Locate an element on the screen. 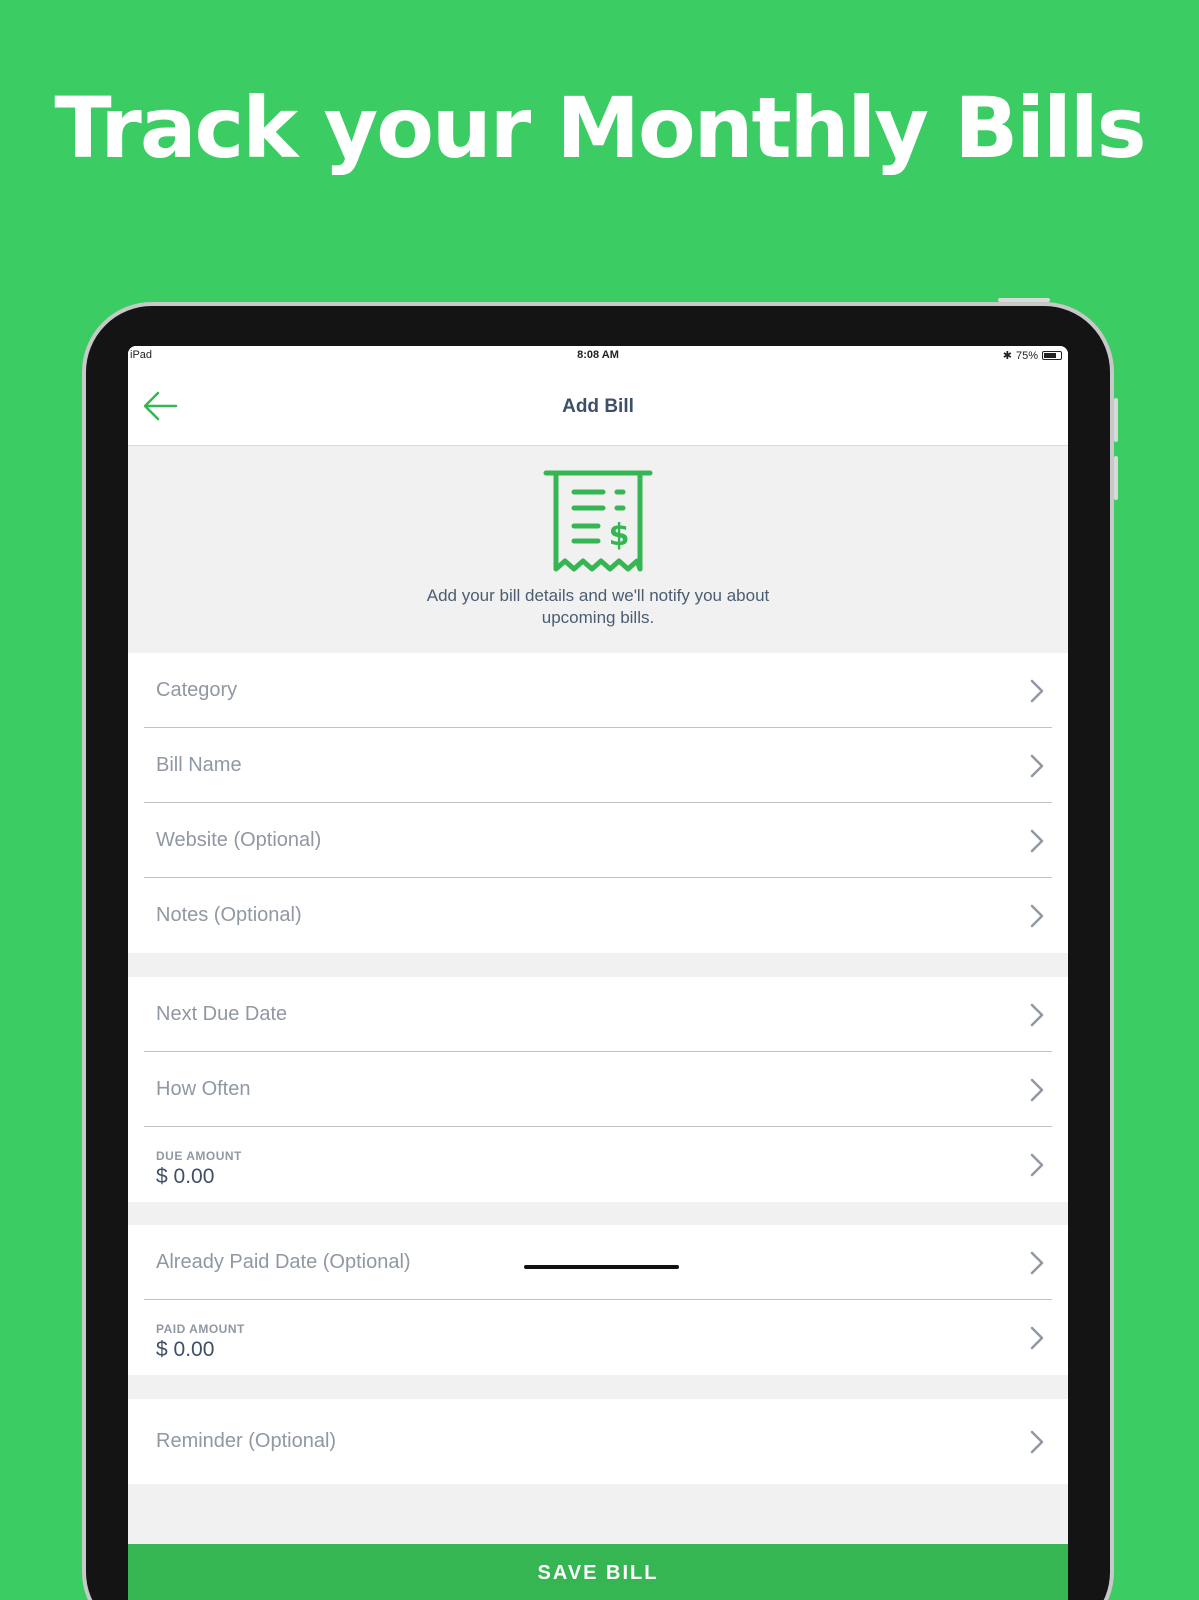 The image size is (1199, 1600). notes-row: Notes (Optional) is located at coordinates (598, 915).